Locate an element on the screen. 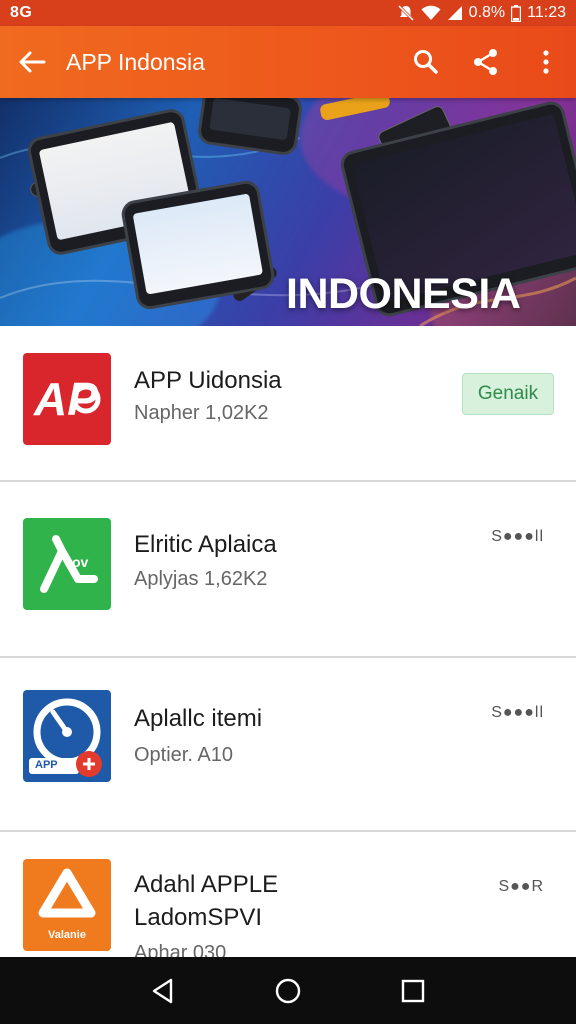 The image size is (576, 1024). orange-triangle-logo-icon: Valanie is located at coordinates (67, 905).